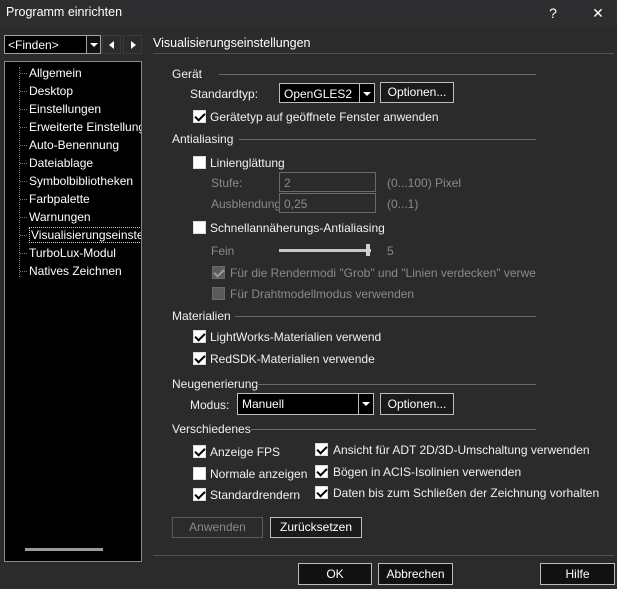 The height and width of the screenshot is (589, 617). What do you see at coordinates (287, 183) in the screenshot?
I see `stufe-value: 2` at bounding box center [287, 183].